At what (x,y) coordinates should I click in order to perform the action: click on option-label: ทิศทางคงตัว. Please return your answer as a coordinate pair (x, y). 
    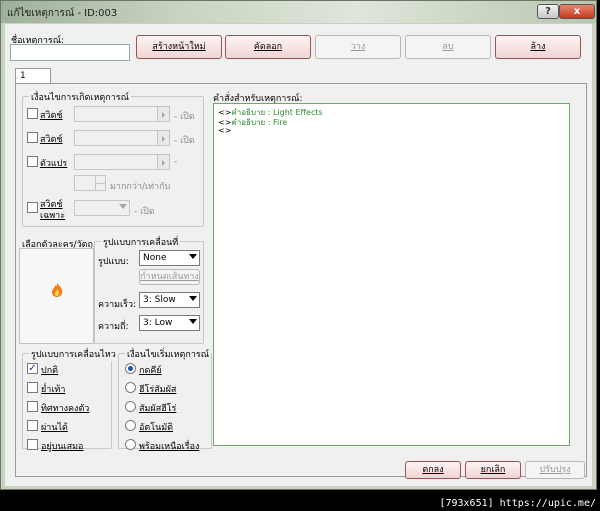
    Looking at the image, I should click on (65, 409).